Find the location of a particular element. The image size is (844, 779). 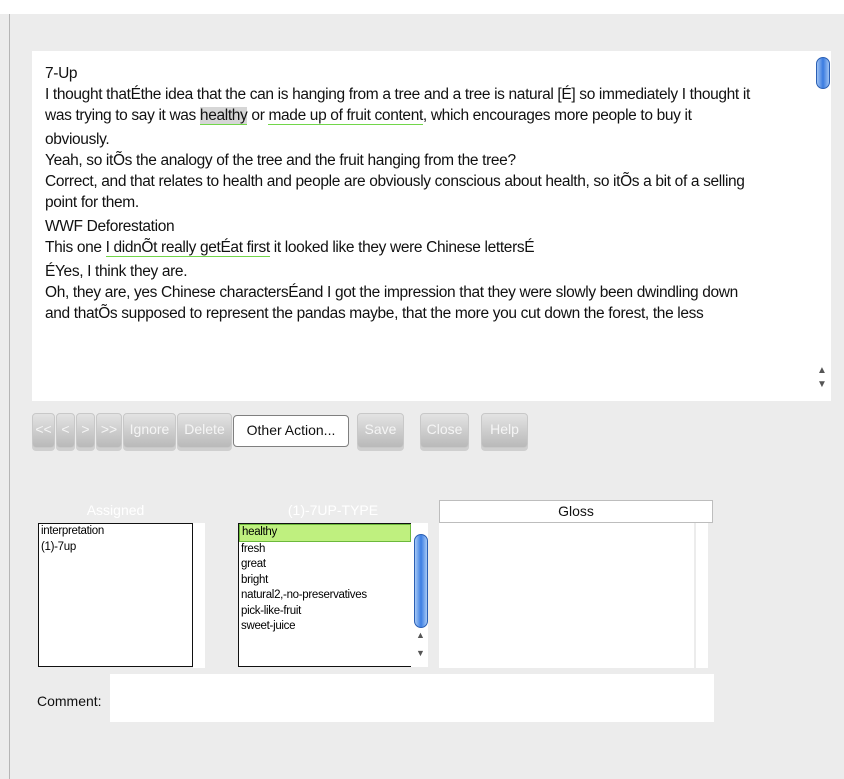

assigned-label: Assigned is located at coordinates (115, 510).